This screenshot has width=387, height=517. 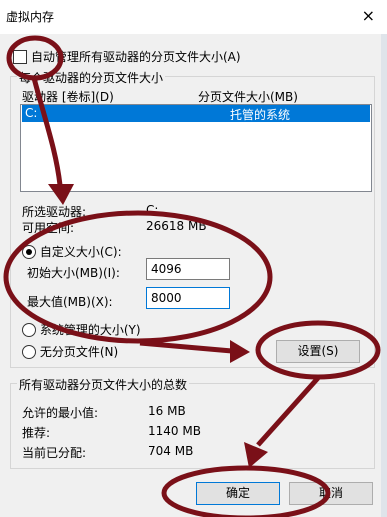 What do you see at coordinates (171, 451) in the screenshot?
I see `allocated-value: 704 MB` at bounding box center [171, 451].